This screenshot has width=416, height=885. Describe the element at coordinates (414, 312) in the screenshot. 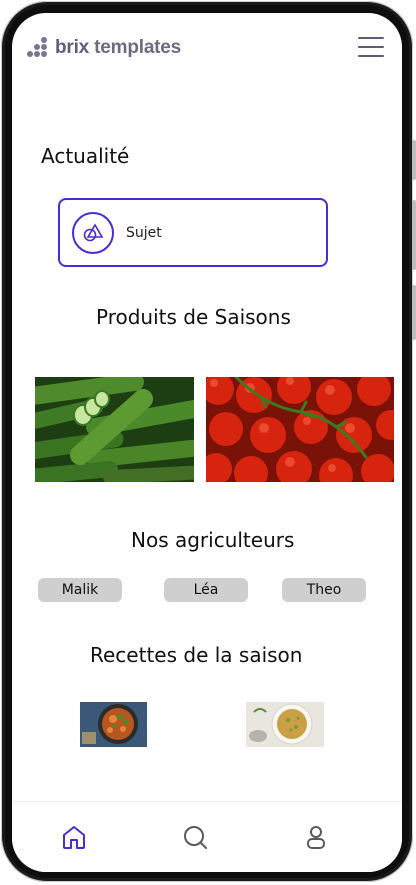

I see `power-button` at that location.